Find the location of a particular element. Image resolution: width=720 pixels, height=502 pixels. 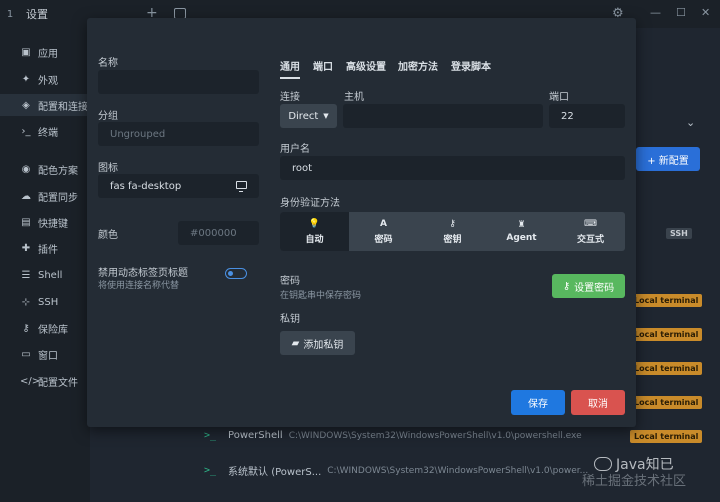

minimize-icon: — is located at coordinates (655, 12).